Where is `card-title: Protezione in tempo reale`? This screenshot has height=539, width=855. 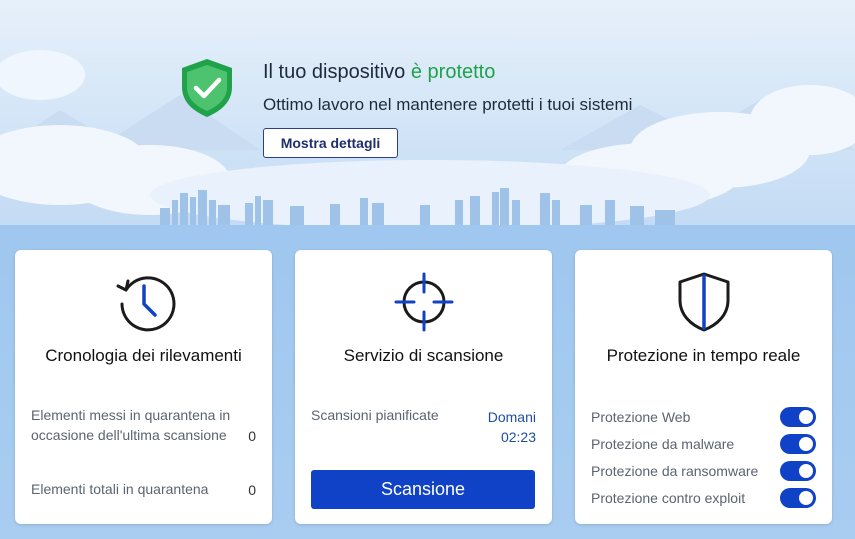
card-title: Protezione in tempo reale is located at coordinates (703, 355).